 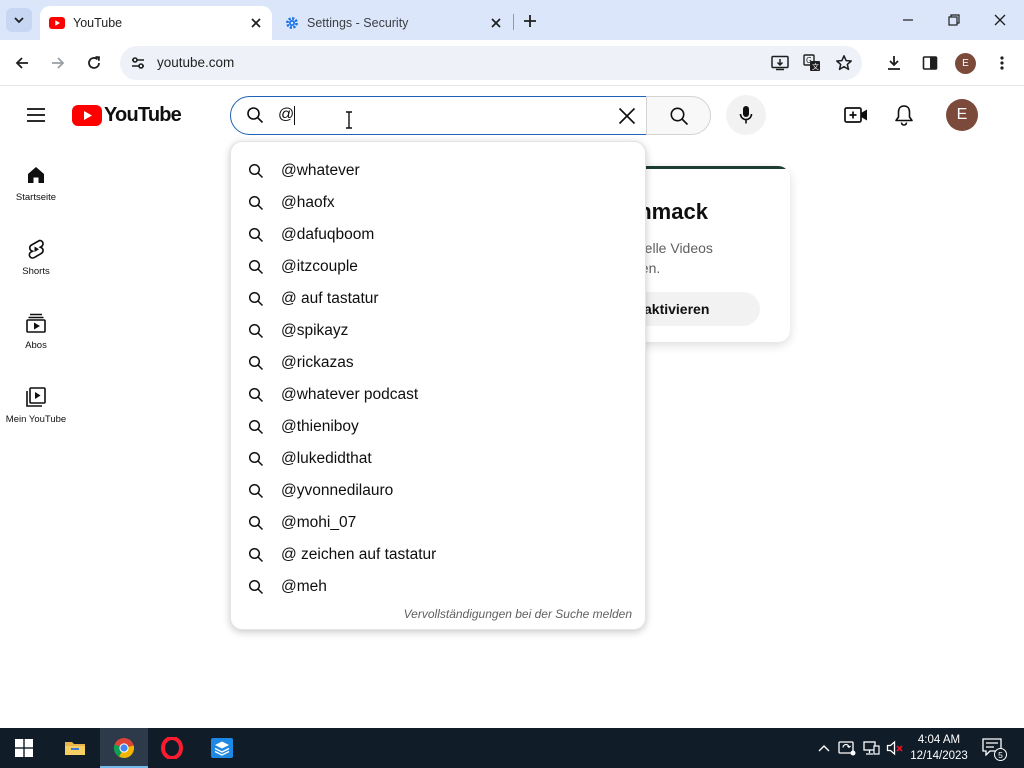 What do you see at coordinates (847, 748) in the screenshot?
I see `tray-sync-icon` at bounding box center [847, 748].